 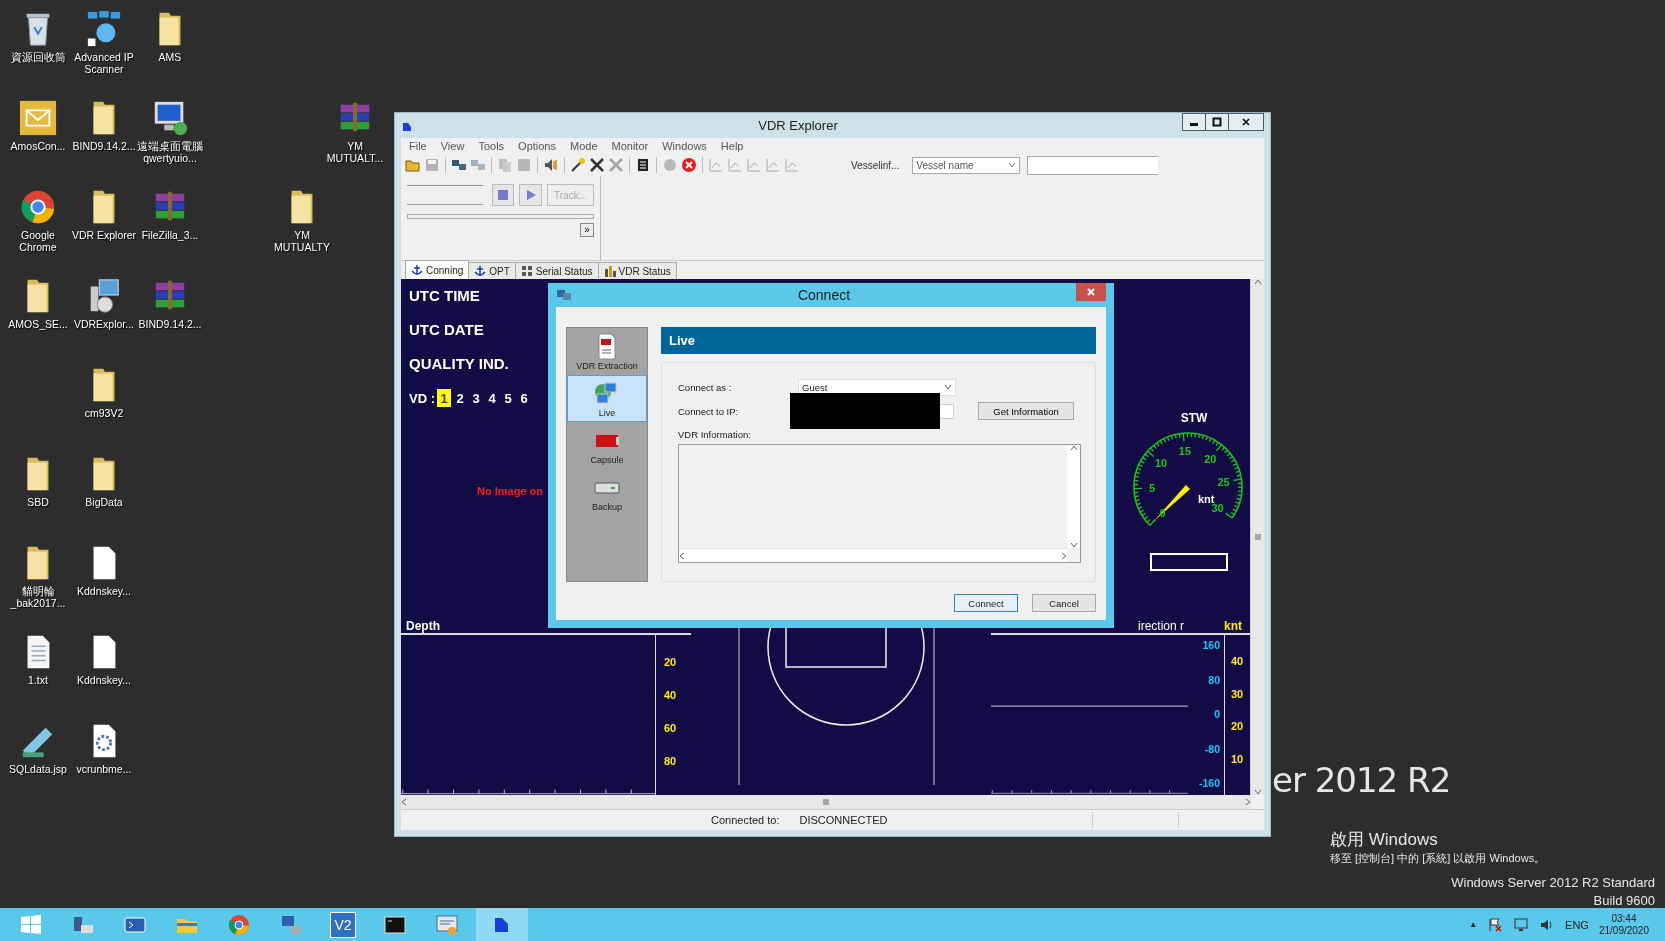 I want to click on ip-address-field, so click(x=947, y=411).